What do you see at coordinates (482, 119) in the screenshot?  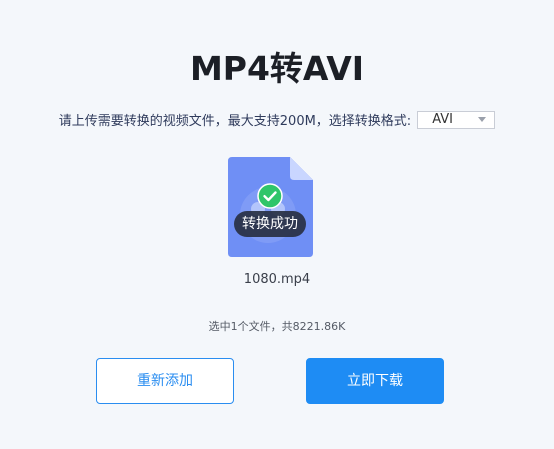 I see `chevron-down-icon` at bounding box center [482, 119].